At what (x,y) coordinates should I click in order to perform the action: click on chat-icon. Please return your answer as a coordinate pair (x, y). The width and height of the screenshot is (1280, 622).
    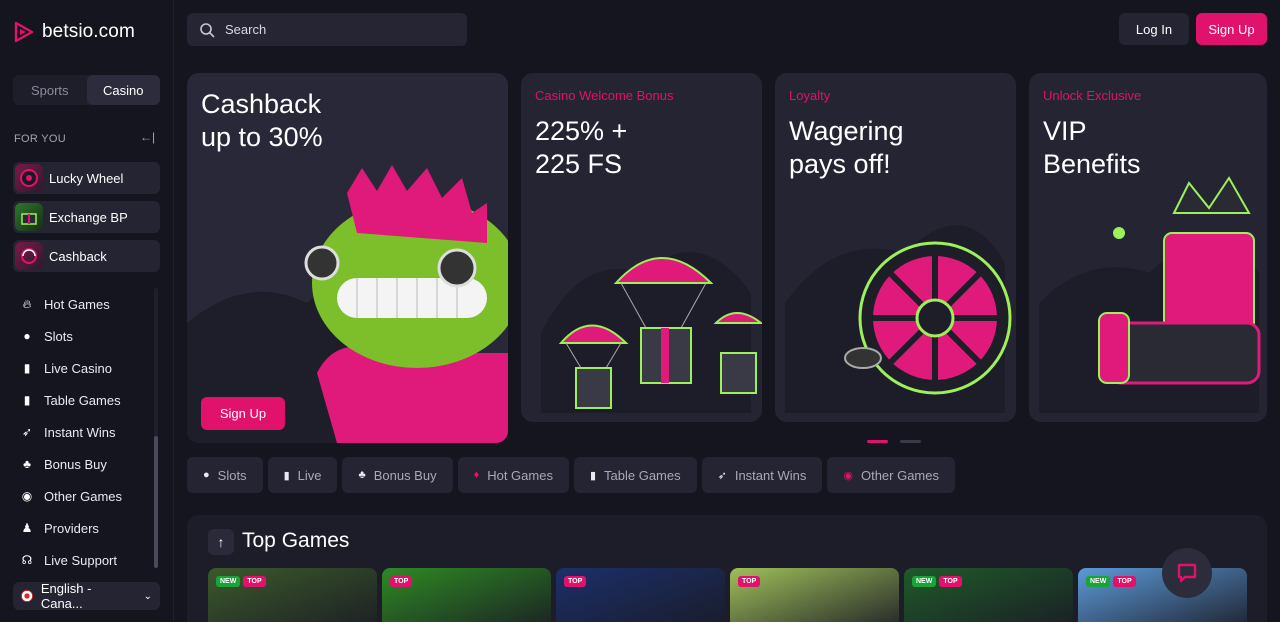
    Looking at the image, I should click on (1187, 573).